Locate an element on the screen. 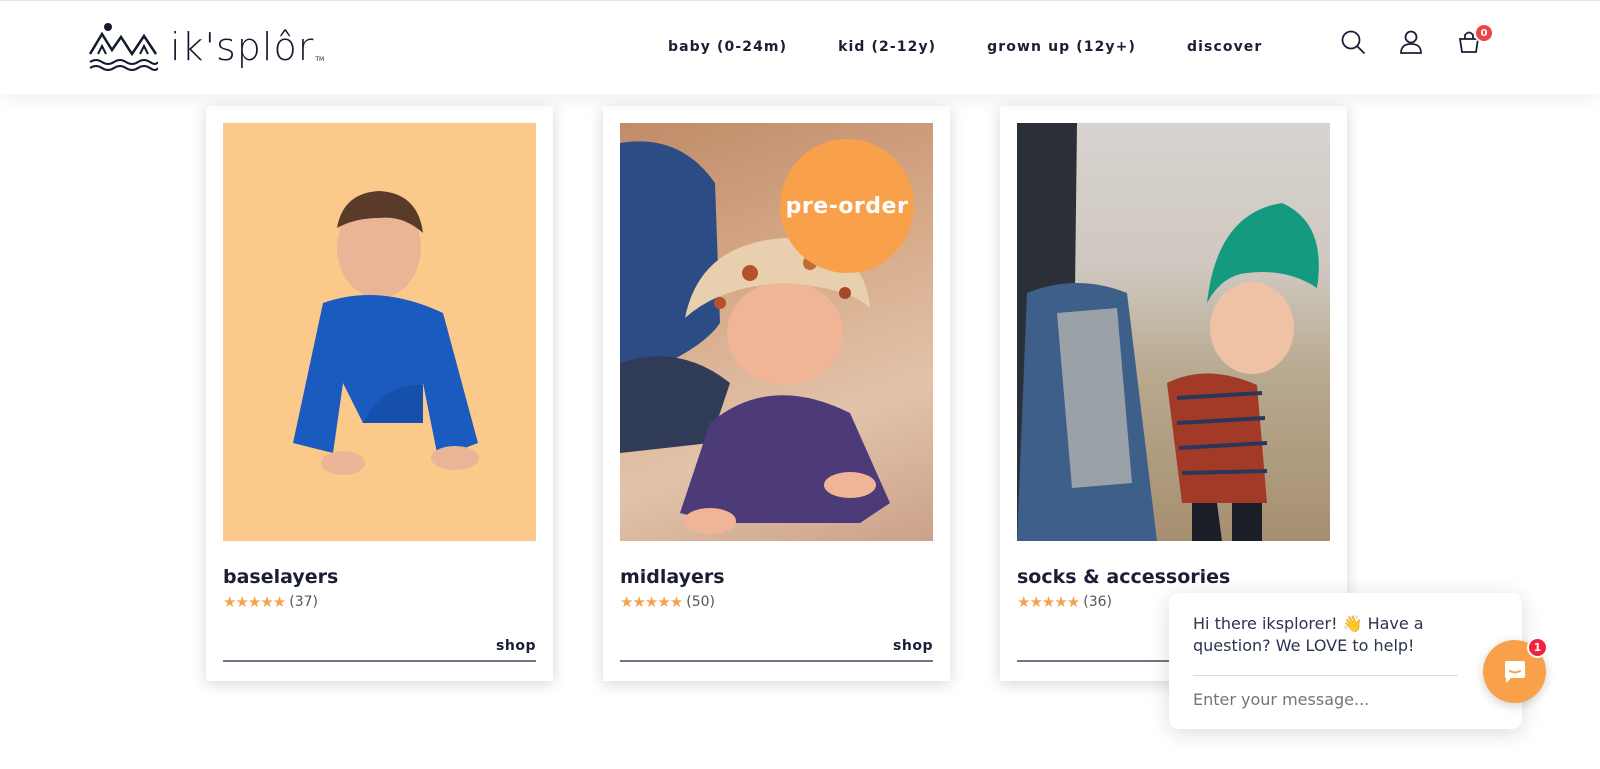 The image size is (1600, 769). brand-trademark: TM is located at coordinates (320, 59).